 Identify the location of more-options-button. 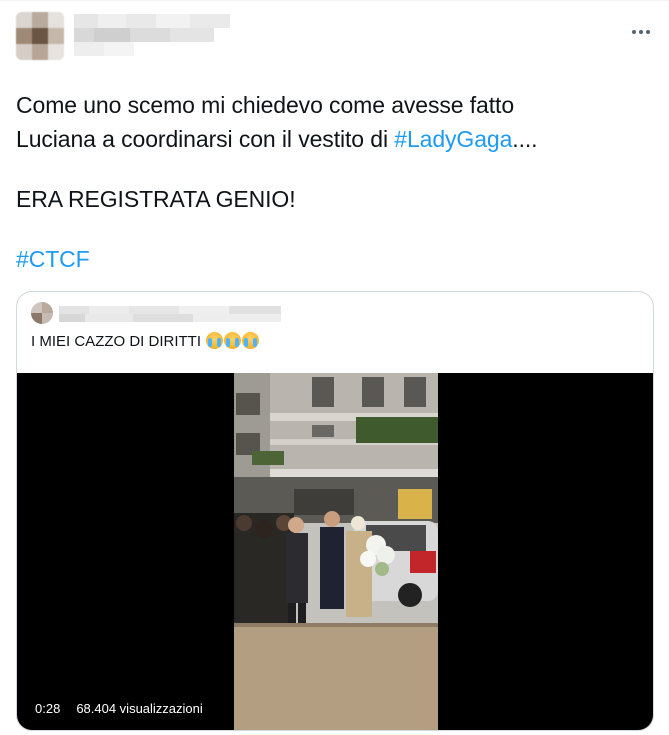
(641, 32).